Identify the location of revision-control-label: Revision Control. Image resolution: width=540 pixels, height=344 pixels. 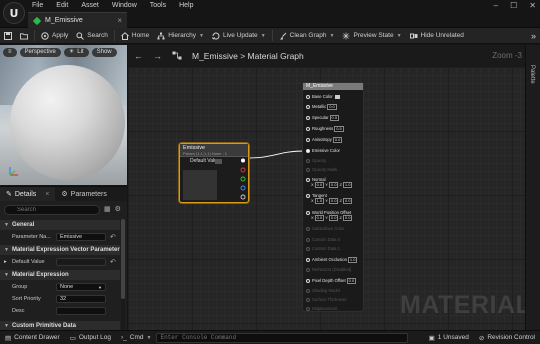
(511, 337).